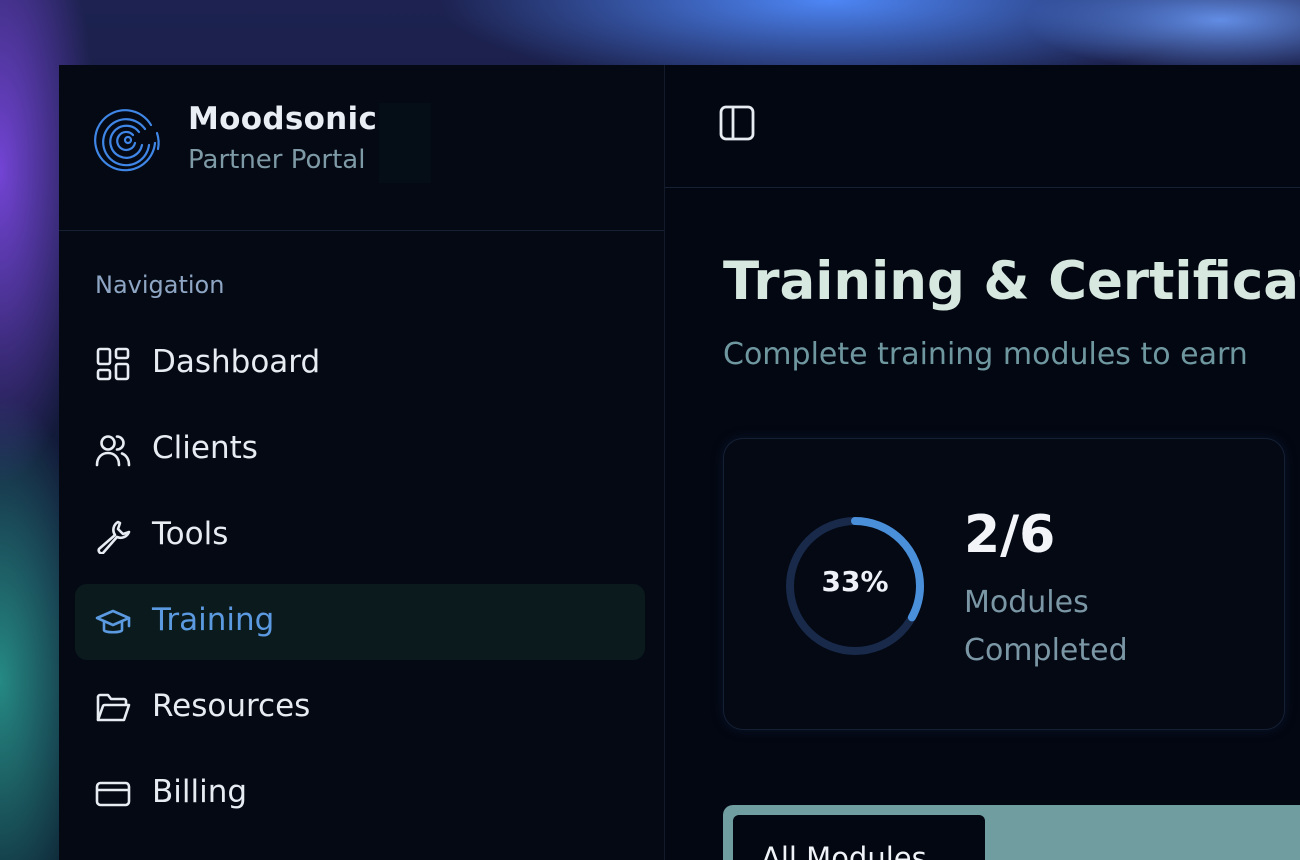 The width and height of the screenshot is (1300, 860). What do you see at coordinates (127, 140) in the screenshot?
I see `concentric-rings-logo` at bounding box center [127, 140].